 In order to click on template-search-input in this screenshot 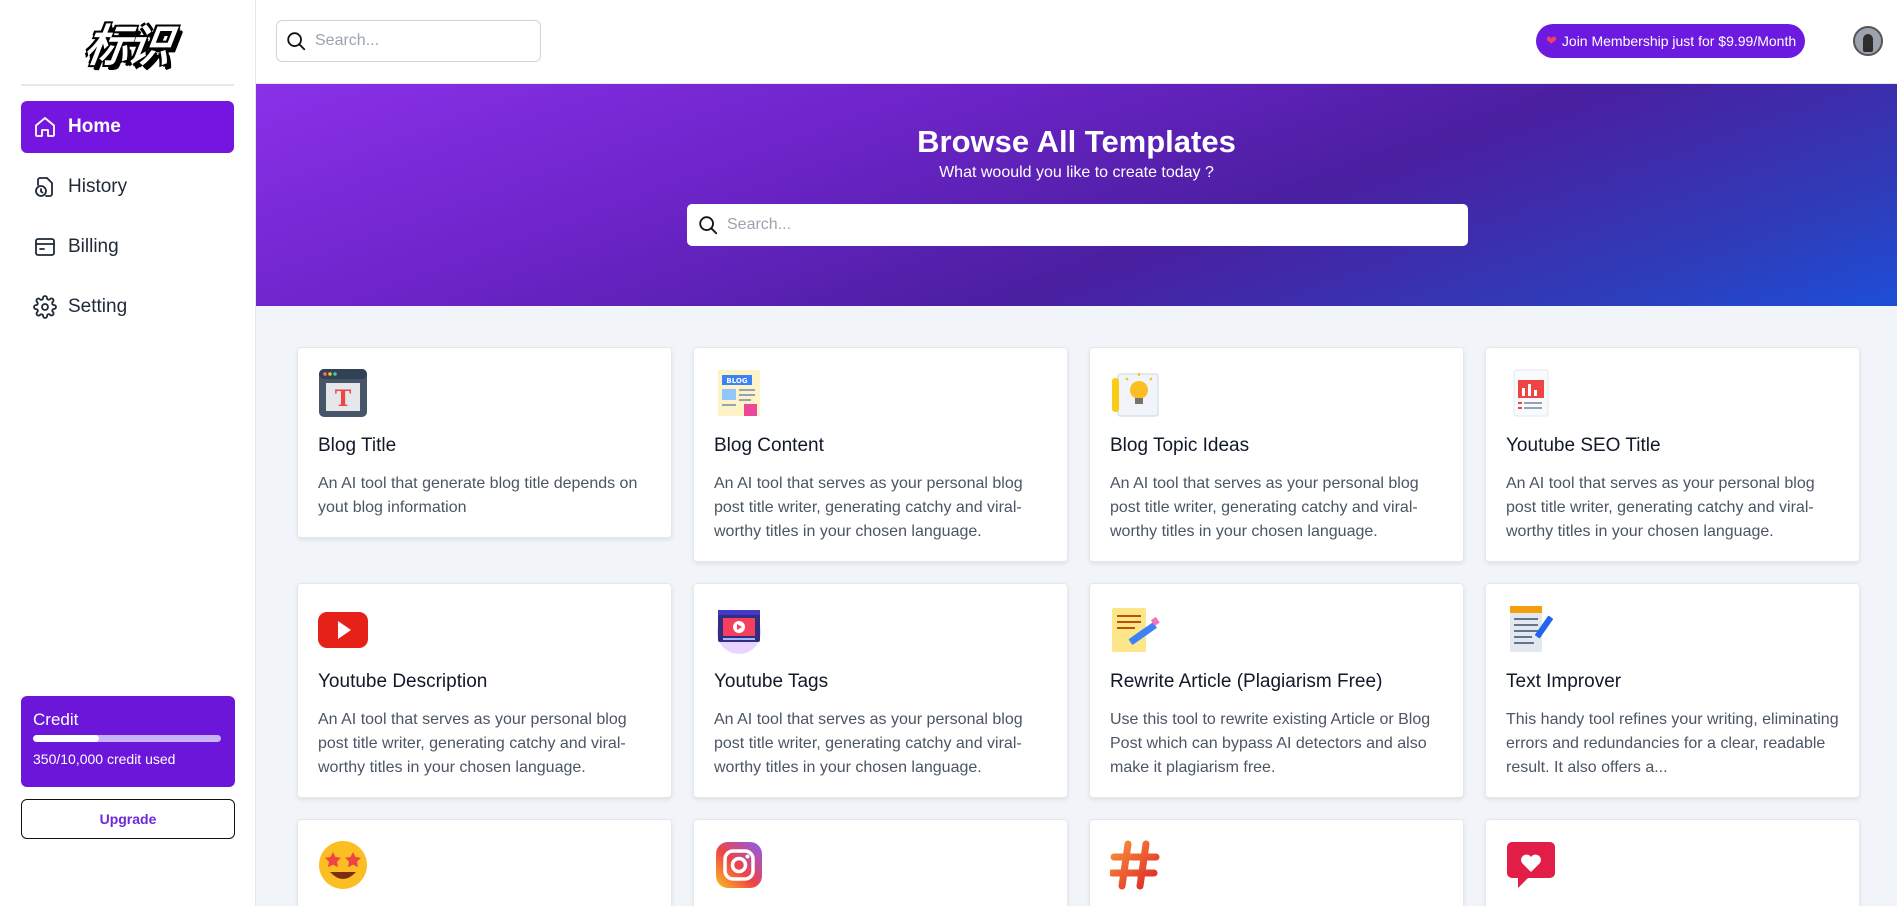, I will do `click(1077, 225)`.